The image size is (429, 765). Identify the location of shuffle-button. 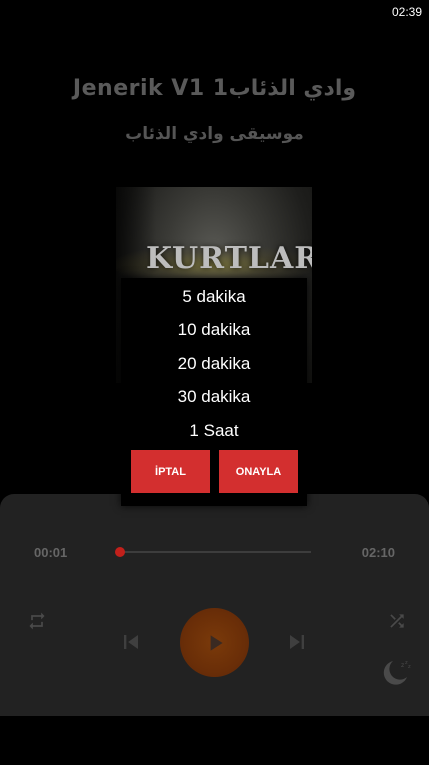
(397, 621).